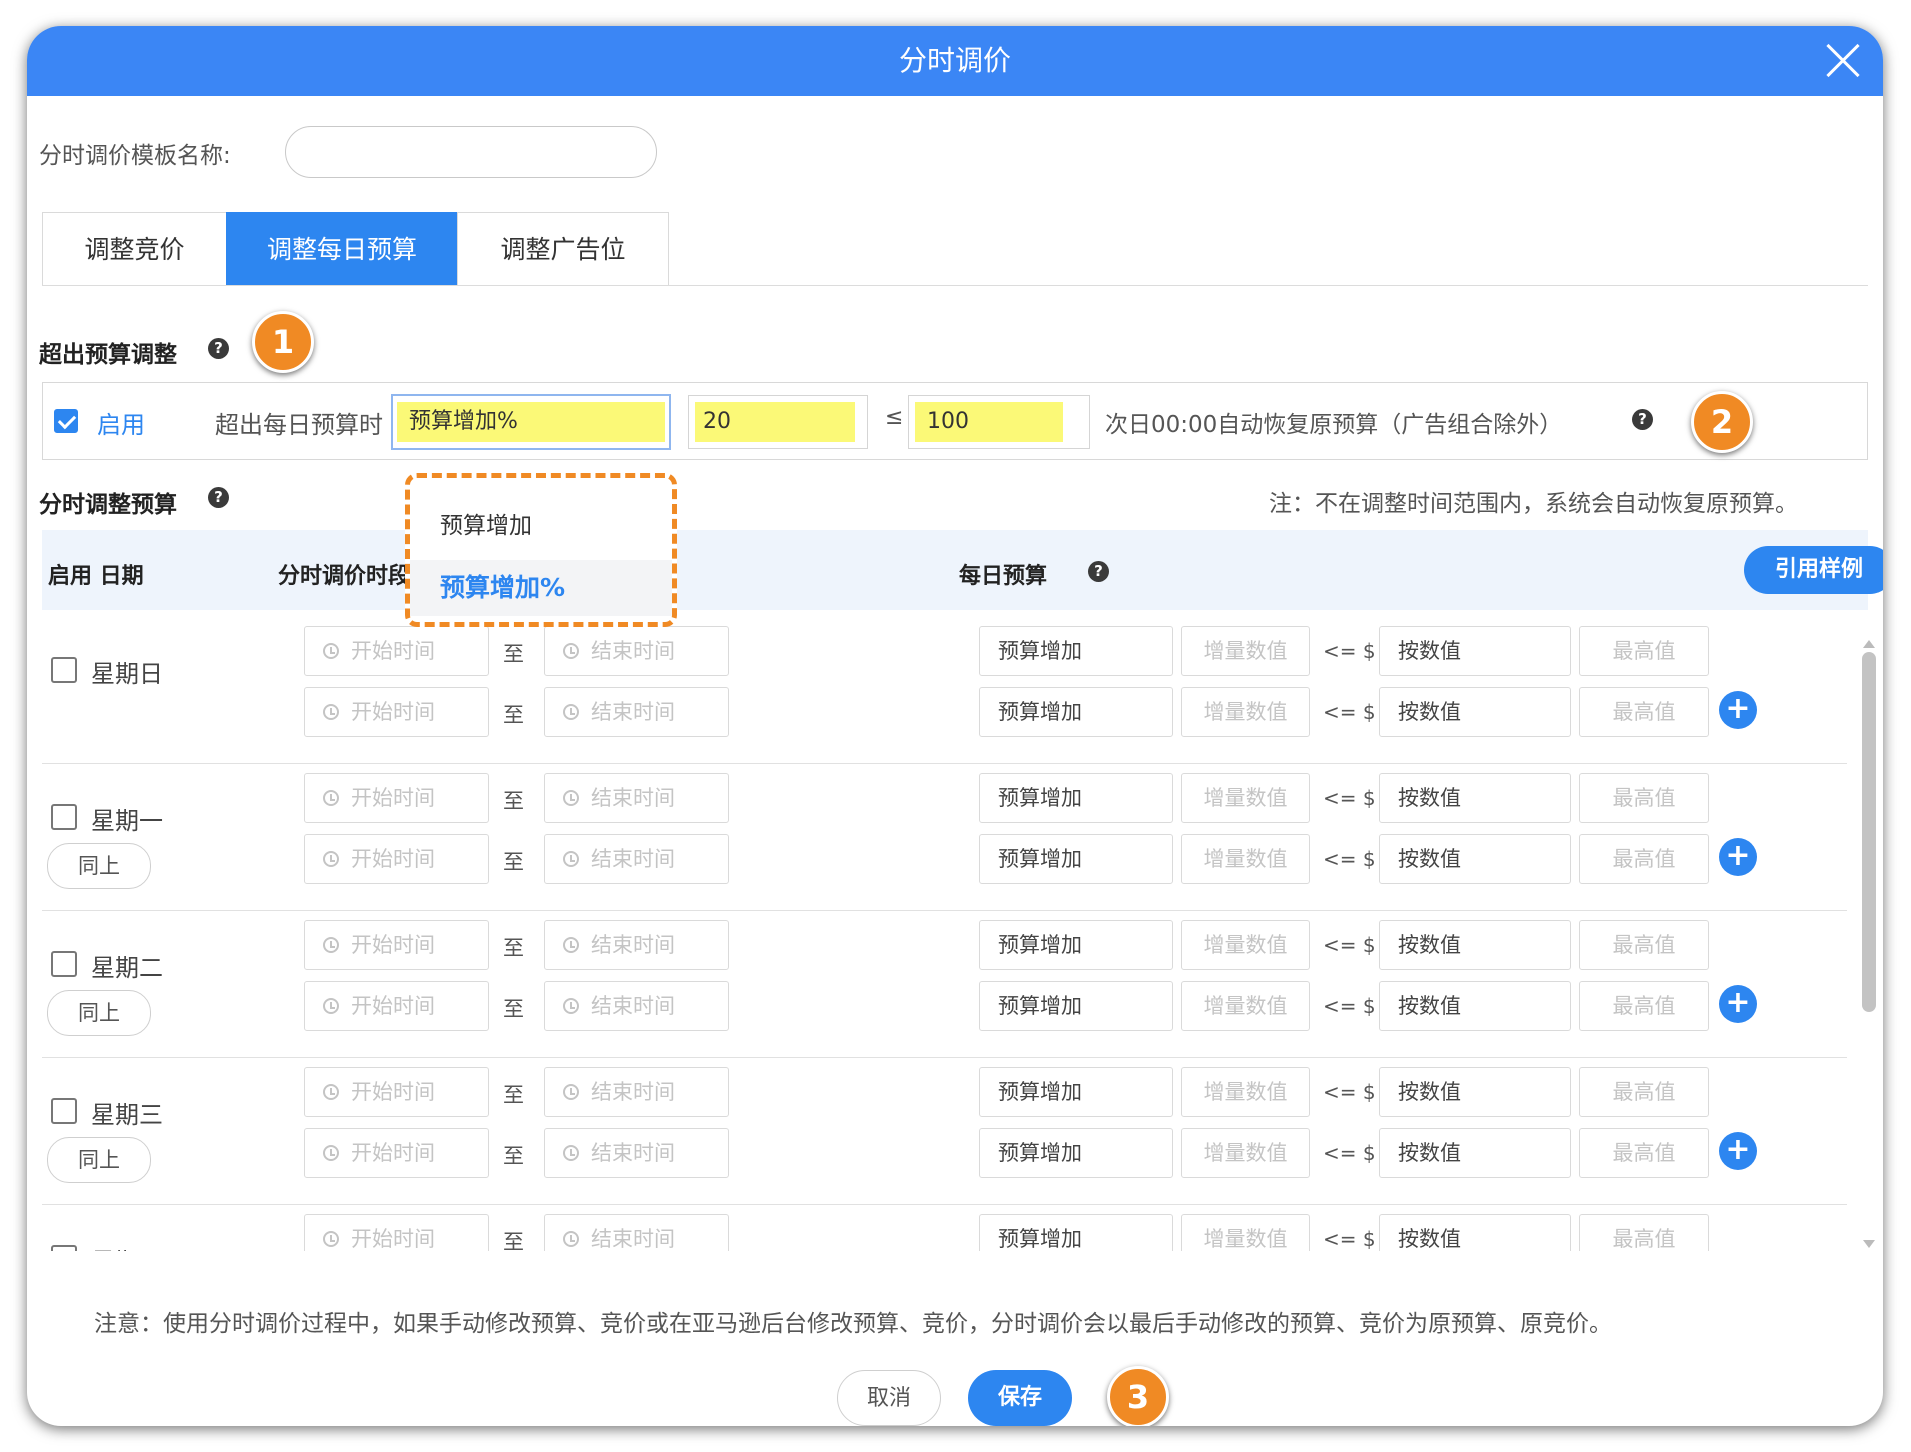 The image size is (1911, 1452). Describe the element at coordinates (134, 249) in the screenshot. I see `tab-adjust-bid: 调整竞价` at that location.